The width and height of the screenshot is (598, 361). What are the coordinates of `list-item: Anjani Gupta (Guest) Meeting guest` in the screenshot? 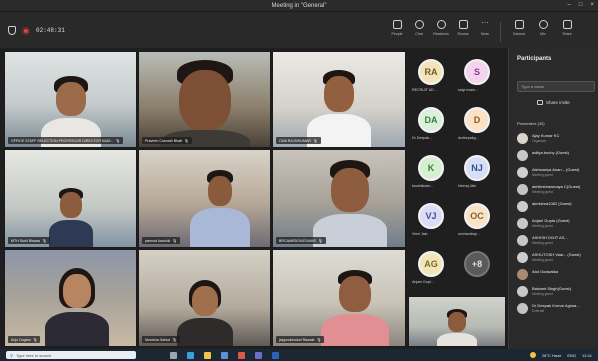 It's located at (556, 223).